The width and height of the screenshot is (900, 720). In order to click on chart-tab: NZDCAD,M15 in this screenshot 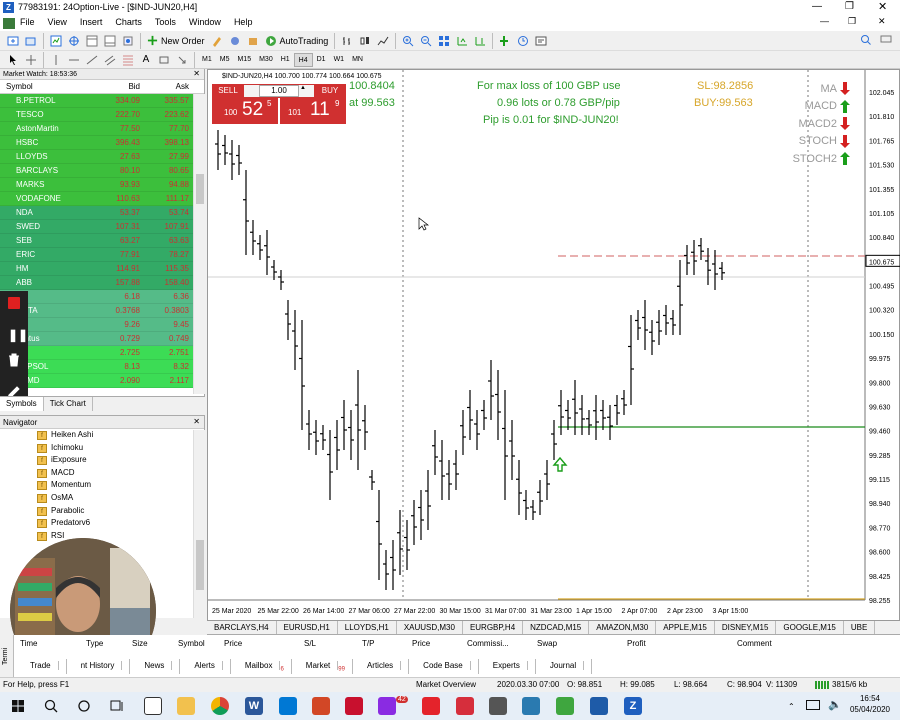, I will do `click(556, 627)`.